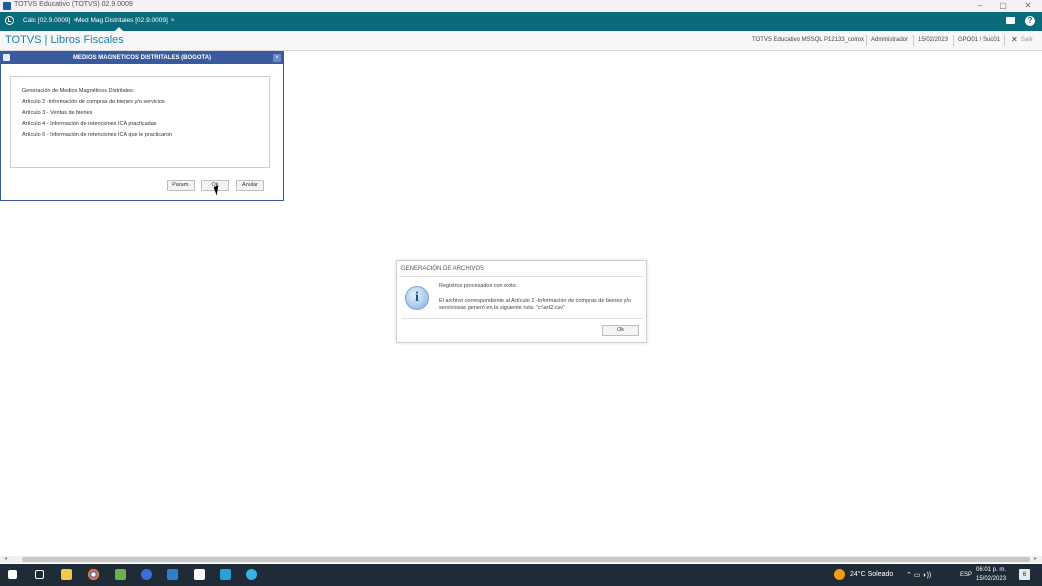 Image resolution: width=1042 pixels, height=586 pixels. What do you see at coordinates (57, 113) in the screenshot?
I see `description-line: Artículo 3 - Ventas de bienes` at bounding box center [57, 113].